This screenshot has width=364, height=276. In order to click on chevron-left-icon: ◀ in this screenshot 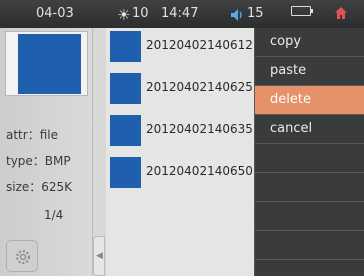, I will do `click(99, 256)`.